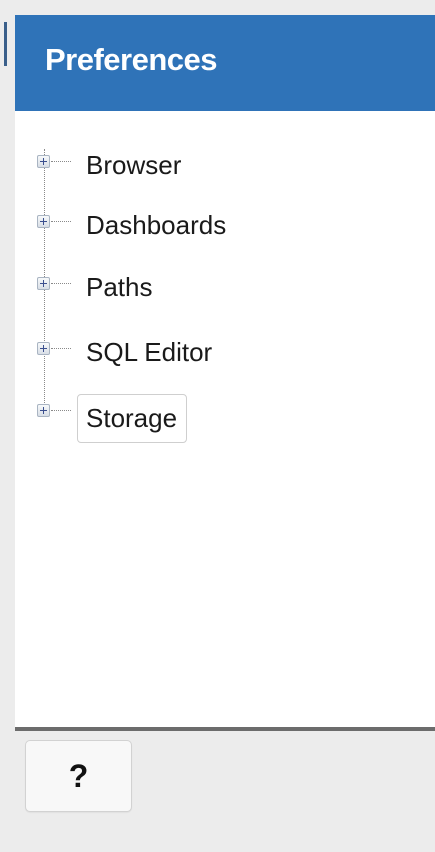  I want to click on tree-item-label: Browser, so click(134, 165).